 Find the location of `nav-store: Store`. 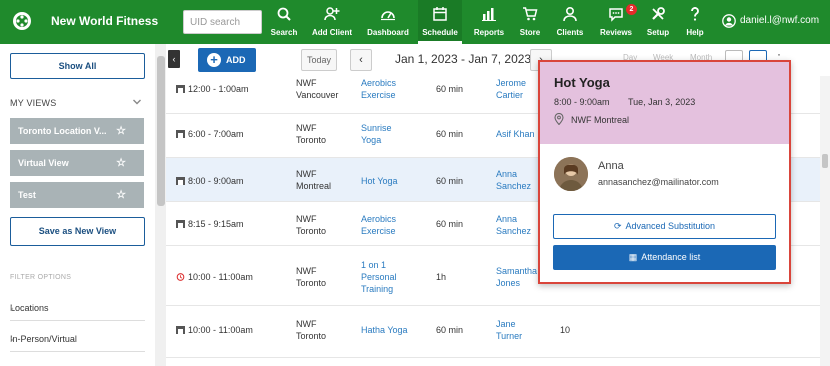

nav-store: Store is located at coordinates (530, 22).